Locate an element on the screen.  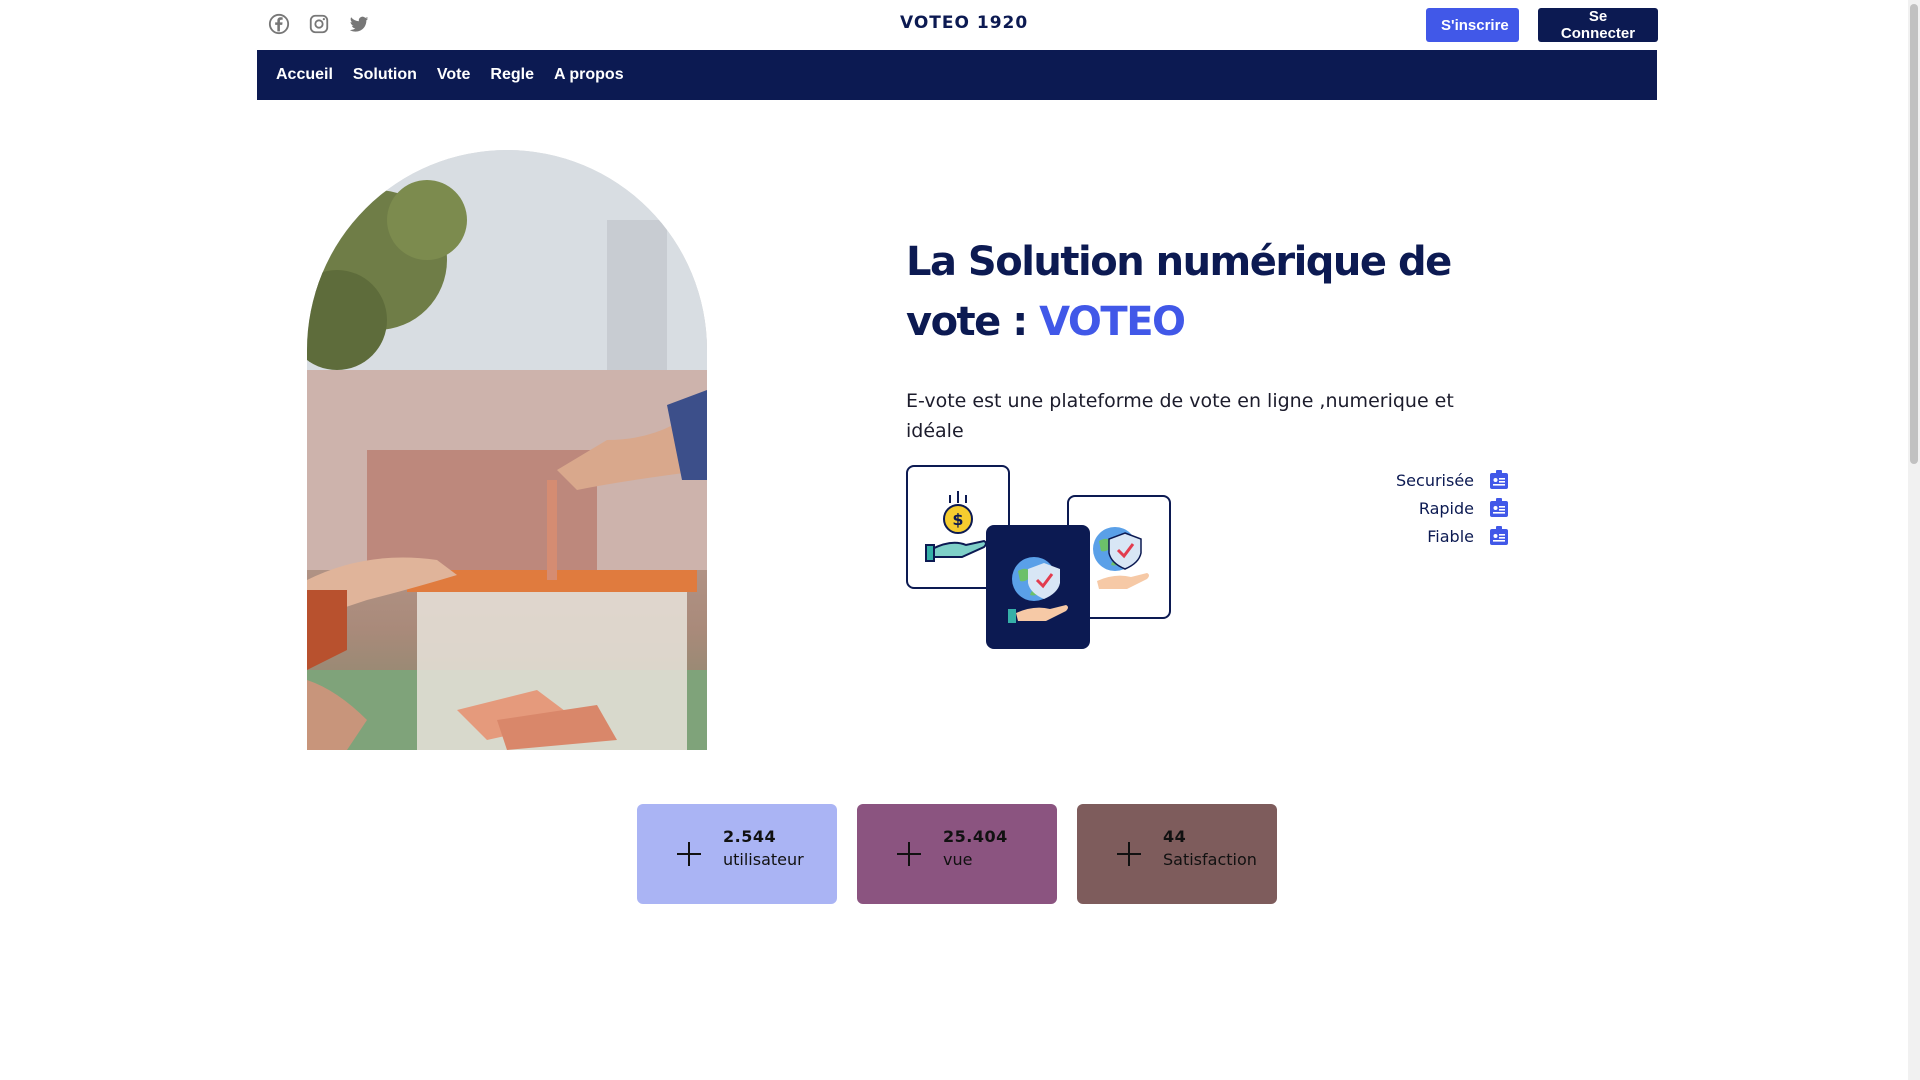
feature-item: Securisée is located at coordinates (1445, 480).